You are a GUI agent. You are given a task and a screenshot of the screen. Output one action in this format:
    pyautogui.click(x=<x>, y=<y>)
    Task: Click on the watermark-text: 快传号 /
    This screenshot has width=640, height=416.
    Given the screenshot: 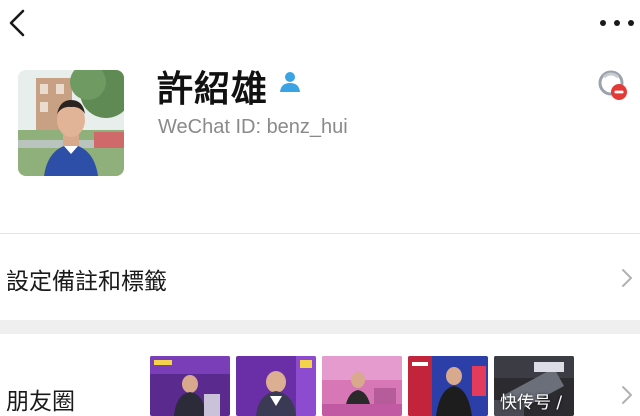 What is the action you would take?
    pyautogui.click(x=531, y=403)
    